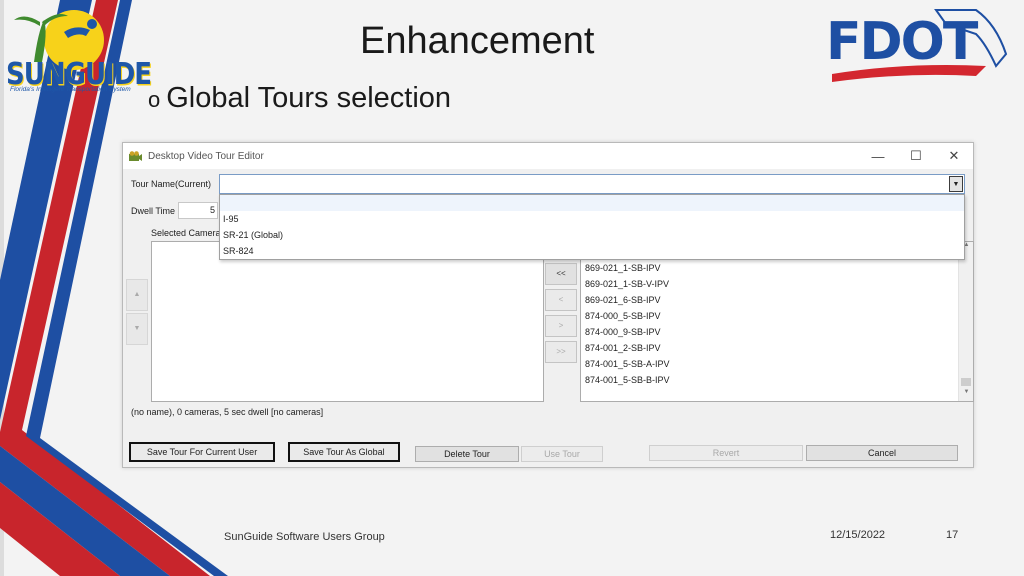 The image size is (1024, 576). I want to click on minimize-button: —, so click(878, 156).